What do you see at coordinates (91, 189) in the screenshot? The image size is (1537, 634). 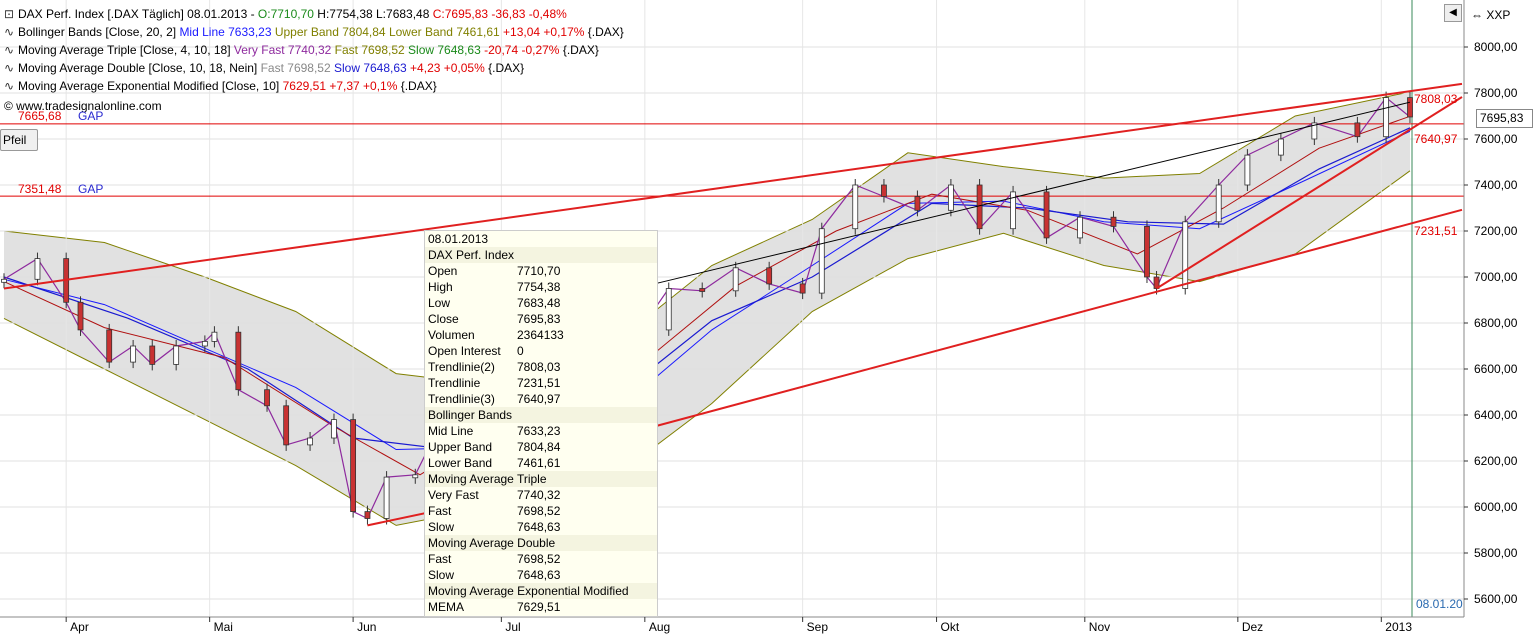 I see `gap2-label: GAP` at bounding box center [91, 189].